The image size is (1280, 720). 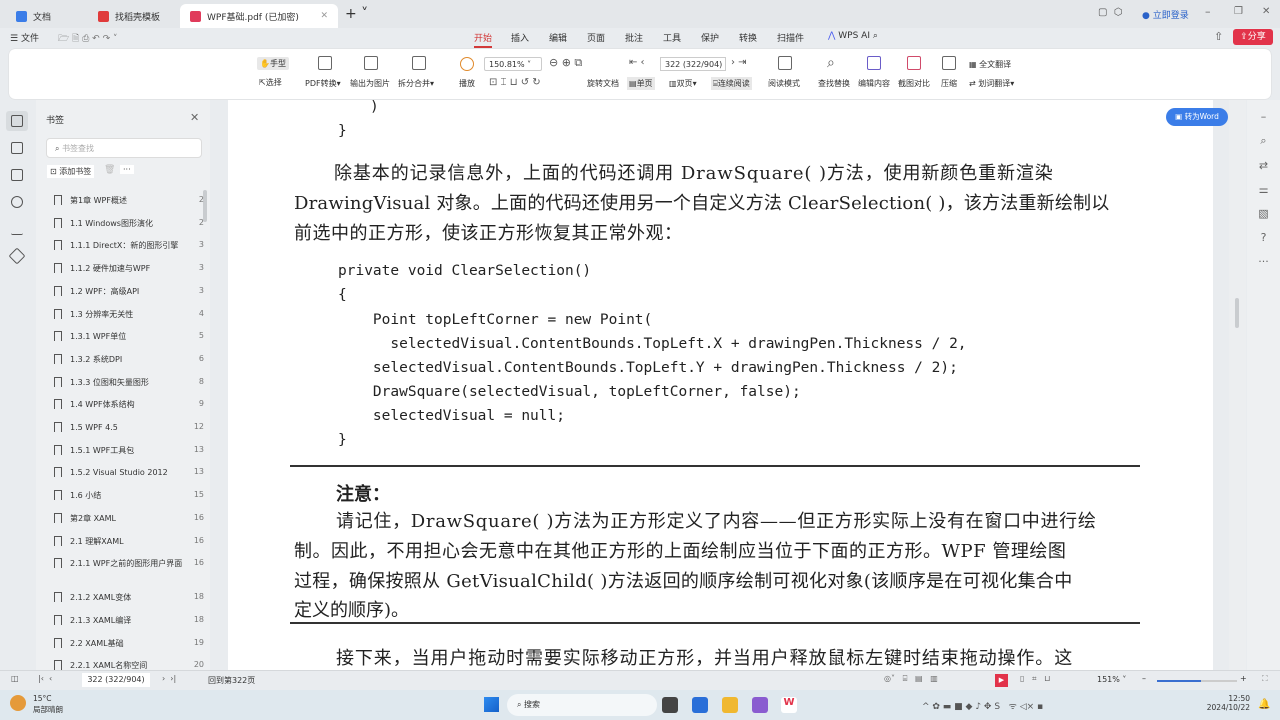 I want to click on collapse-icon: –, so click(x=1263, y=116).